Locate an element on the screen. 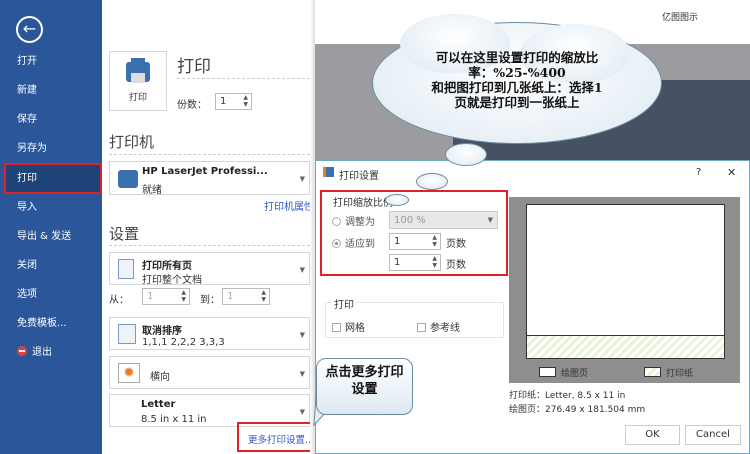 The width and height of the screenshot is (750, 454). printer-heading: 打印机 is located at coordinates (132, 142).